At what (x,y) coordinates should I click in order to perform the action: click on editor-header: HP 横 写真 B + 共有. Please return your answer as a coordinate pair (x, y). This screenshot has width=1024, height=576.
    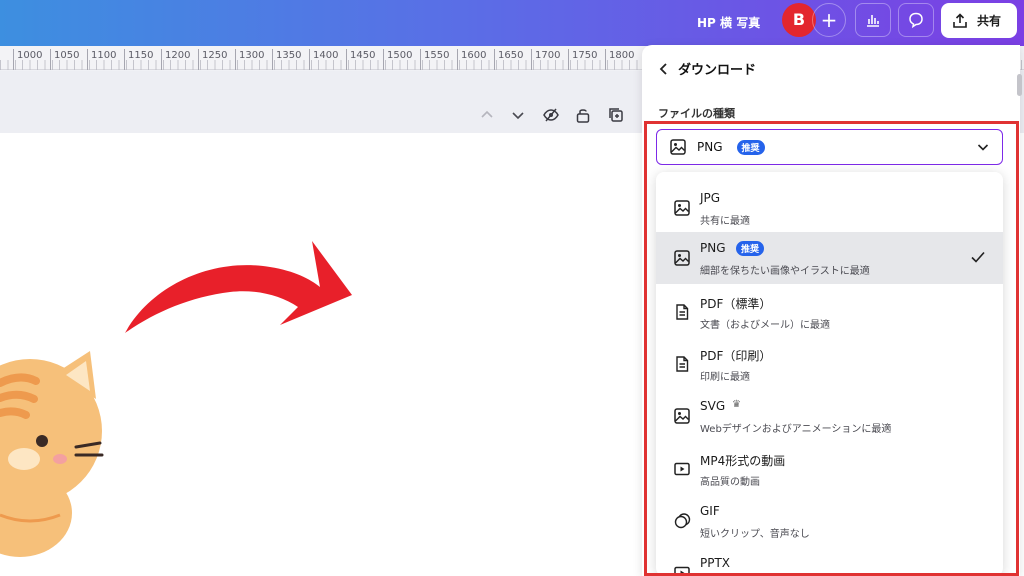
    Looking at the image, I should click on (512, 23).